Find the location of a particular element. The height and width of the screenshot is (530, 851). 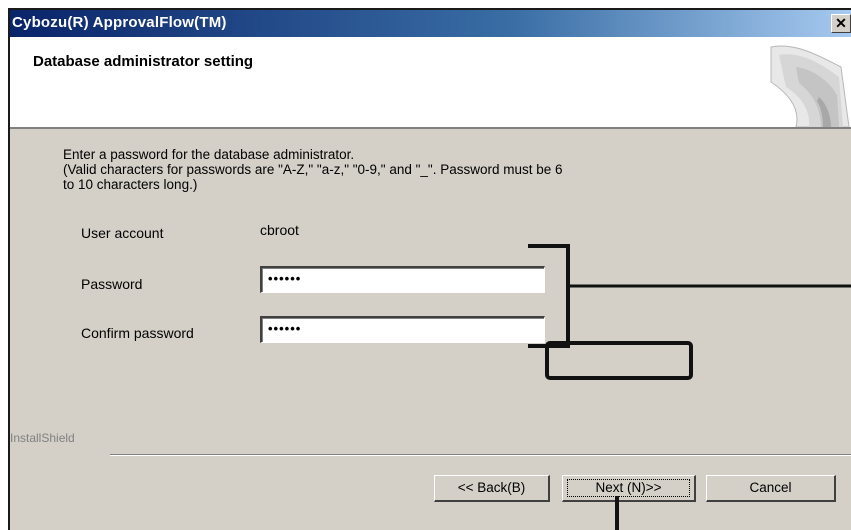

next-button-highlight is located at coordinates (619, 360).